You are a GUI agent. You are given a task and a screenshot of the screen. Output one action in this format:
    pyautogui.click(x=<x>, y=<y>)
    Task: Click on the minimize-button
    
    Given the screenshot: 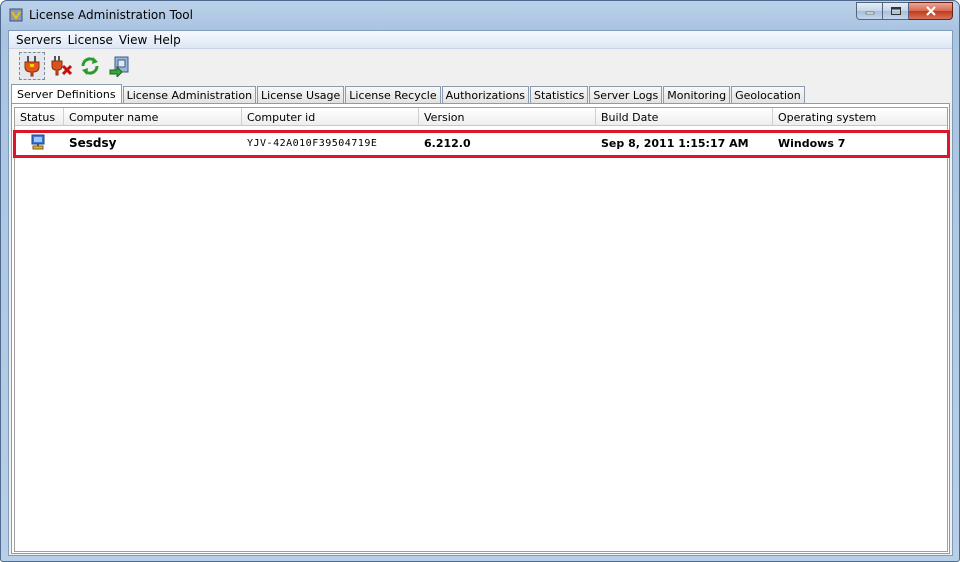 What is the action you would take?
    pyautogui.click(x=869, y=11)
    